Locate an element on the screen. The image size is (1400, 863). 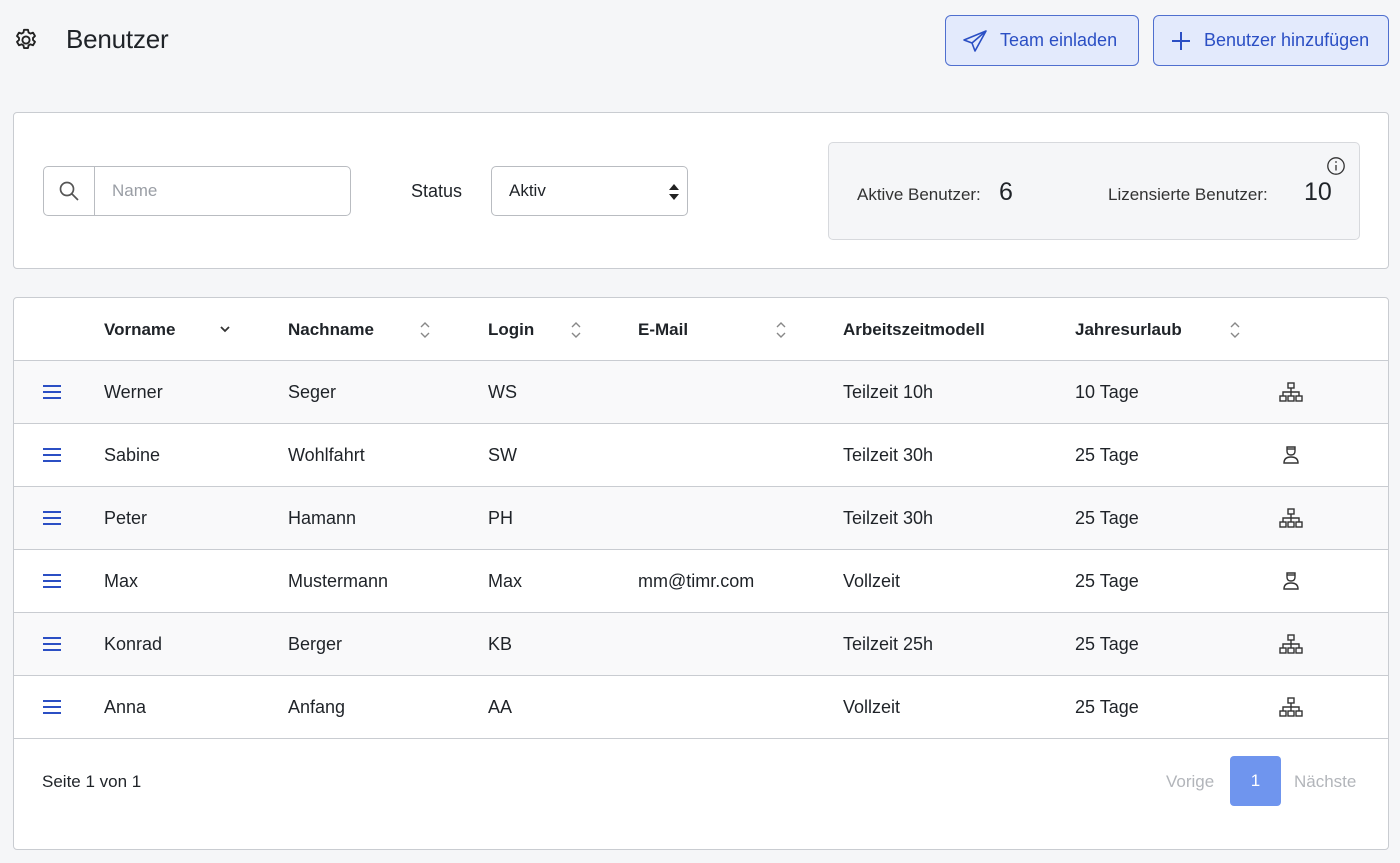
invite-team-label: Team einladen is located at coordinates (1059, 40).